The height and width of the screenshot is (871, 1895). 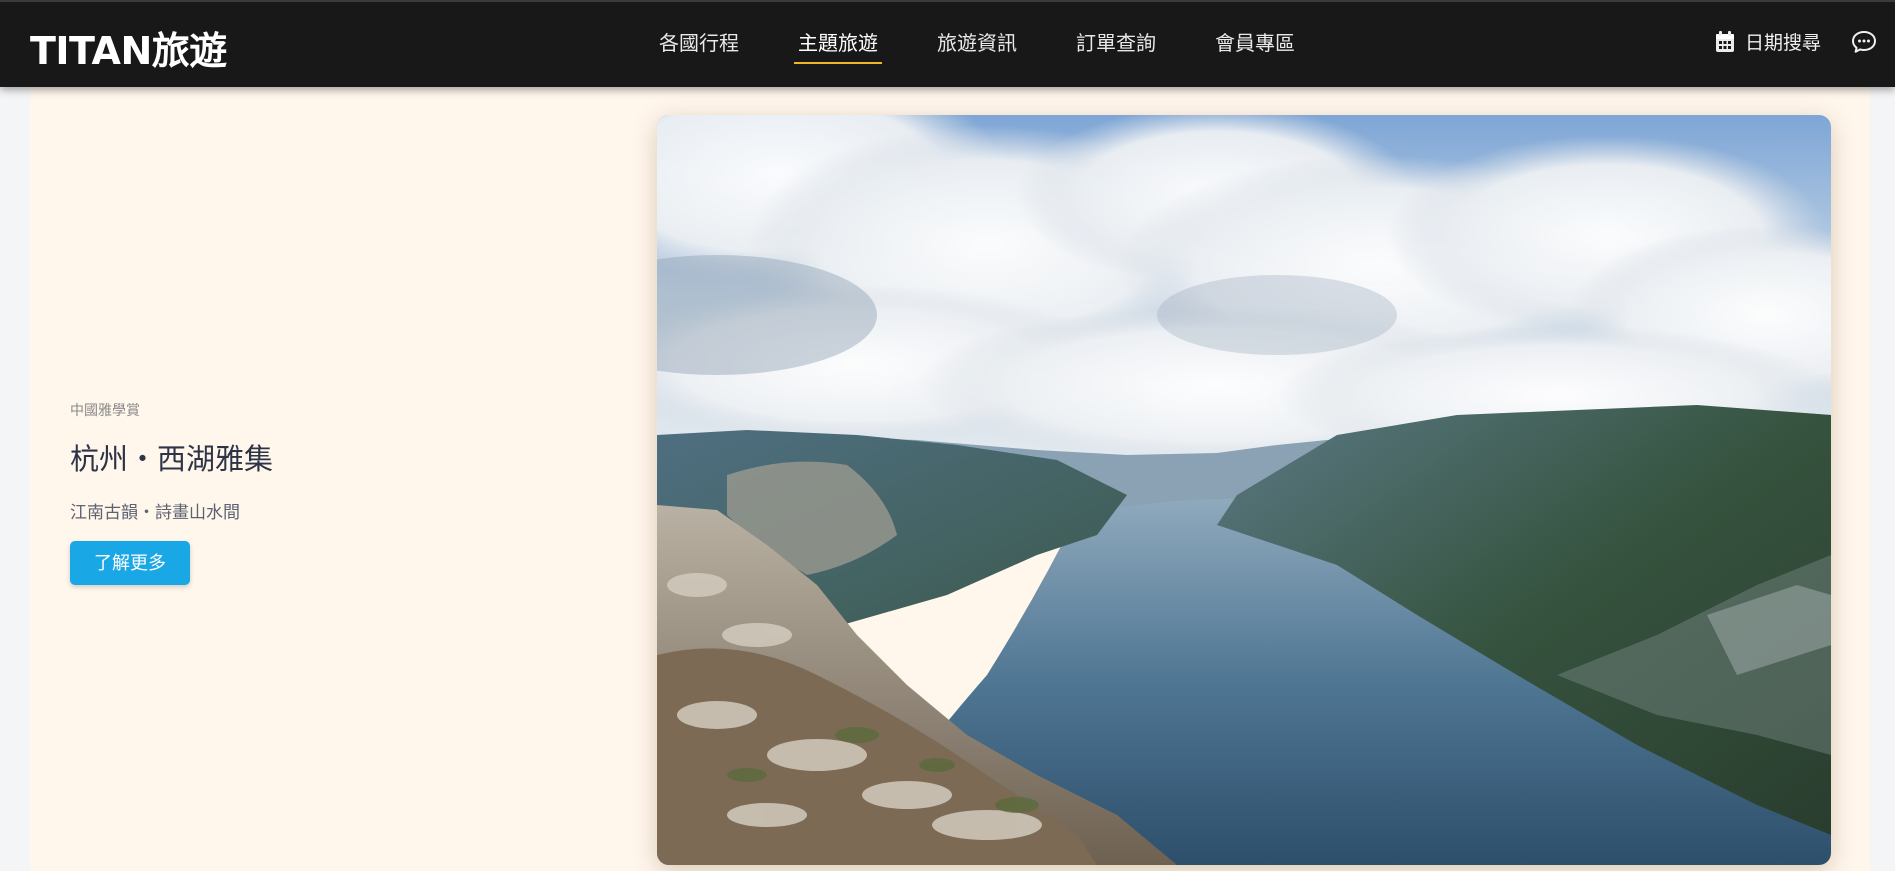 I want to click on hero-eyebrow: 中國雅學賞, so click(x=105, y=411).